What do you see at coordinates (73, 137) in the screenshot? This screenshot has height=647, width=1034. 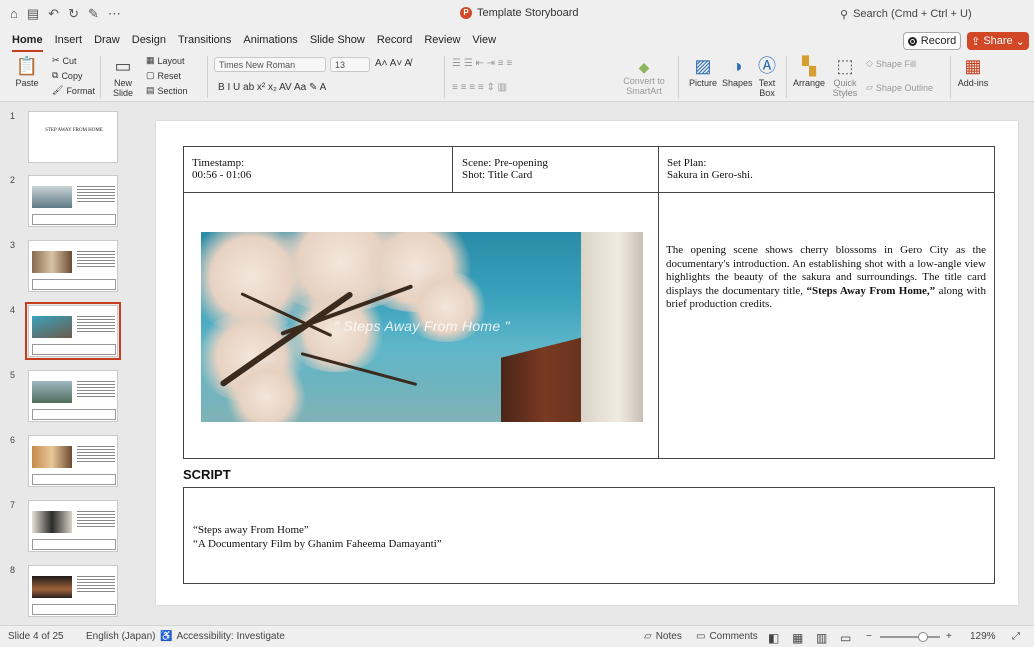 I see `slide-thumbnail-1: STEP AWAY FROM HOME` at bounding box center [73, 137].